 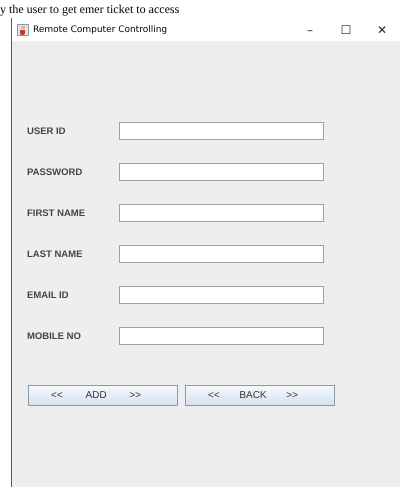 I want to click on close-button: ✕, so click(x=382, y=29).